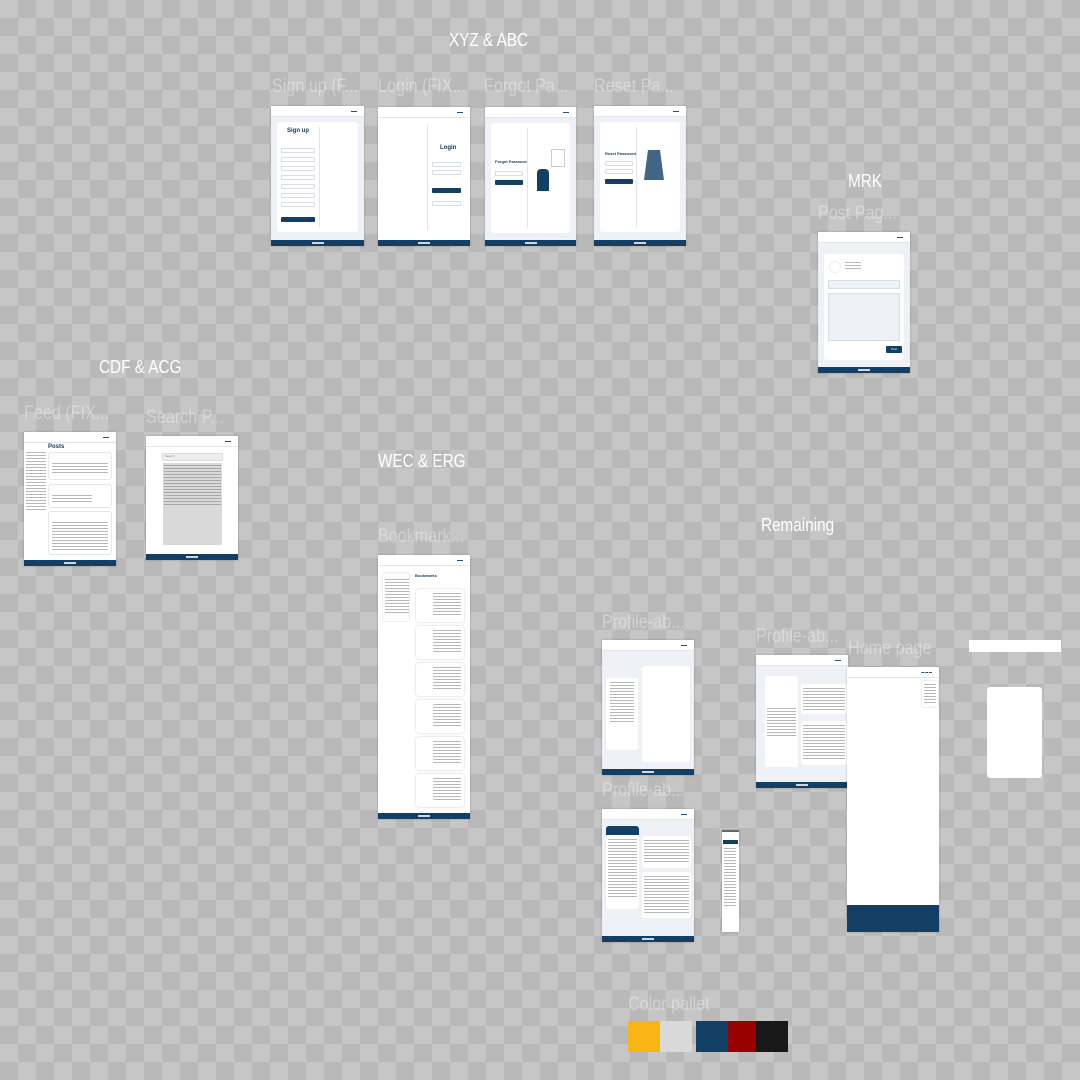 This screenshot has width=1080, height=1080. What do you see at coordinates (511, 161) in the screenshot?
I see `forgot-title: Forgot Password` at bounding box center [511, 161].